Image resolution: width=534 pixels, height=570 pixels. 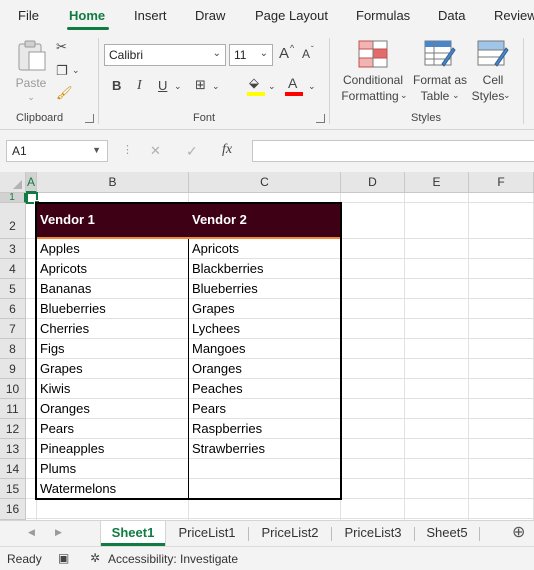 What do you see at coordinates (150, 15) in the screenshot?
I see `tab-insert: Insert` at bounding box center [150, 15].